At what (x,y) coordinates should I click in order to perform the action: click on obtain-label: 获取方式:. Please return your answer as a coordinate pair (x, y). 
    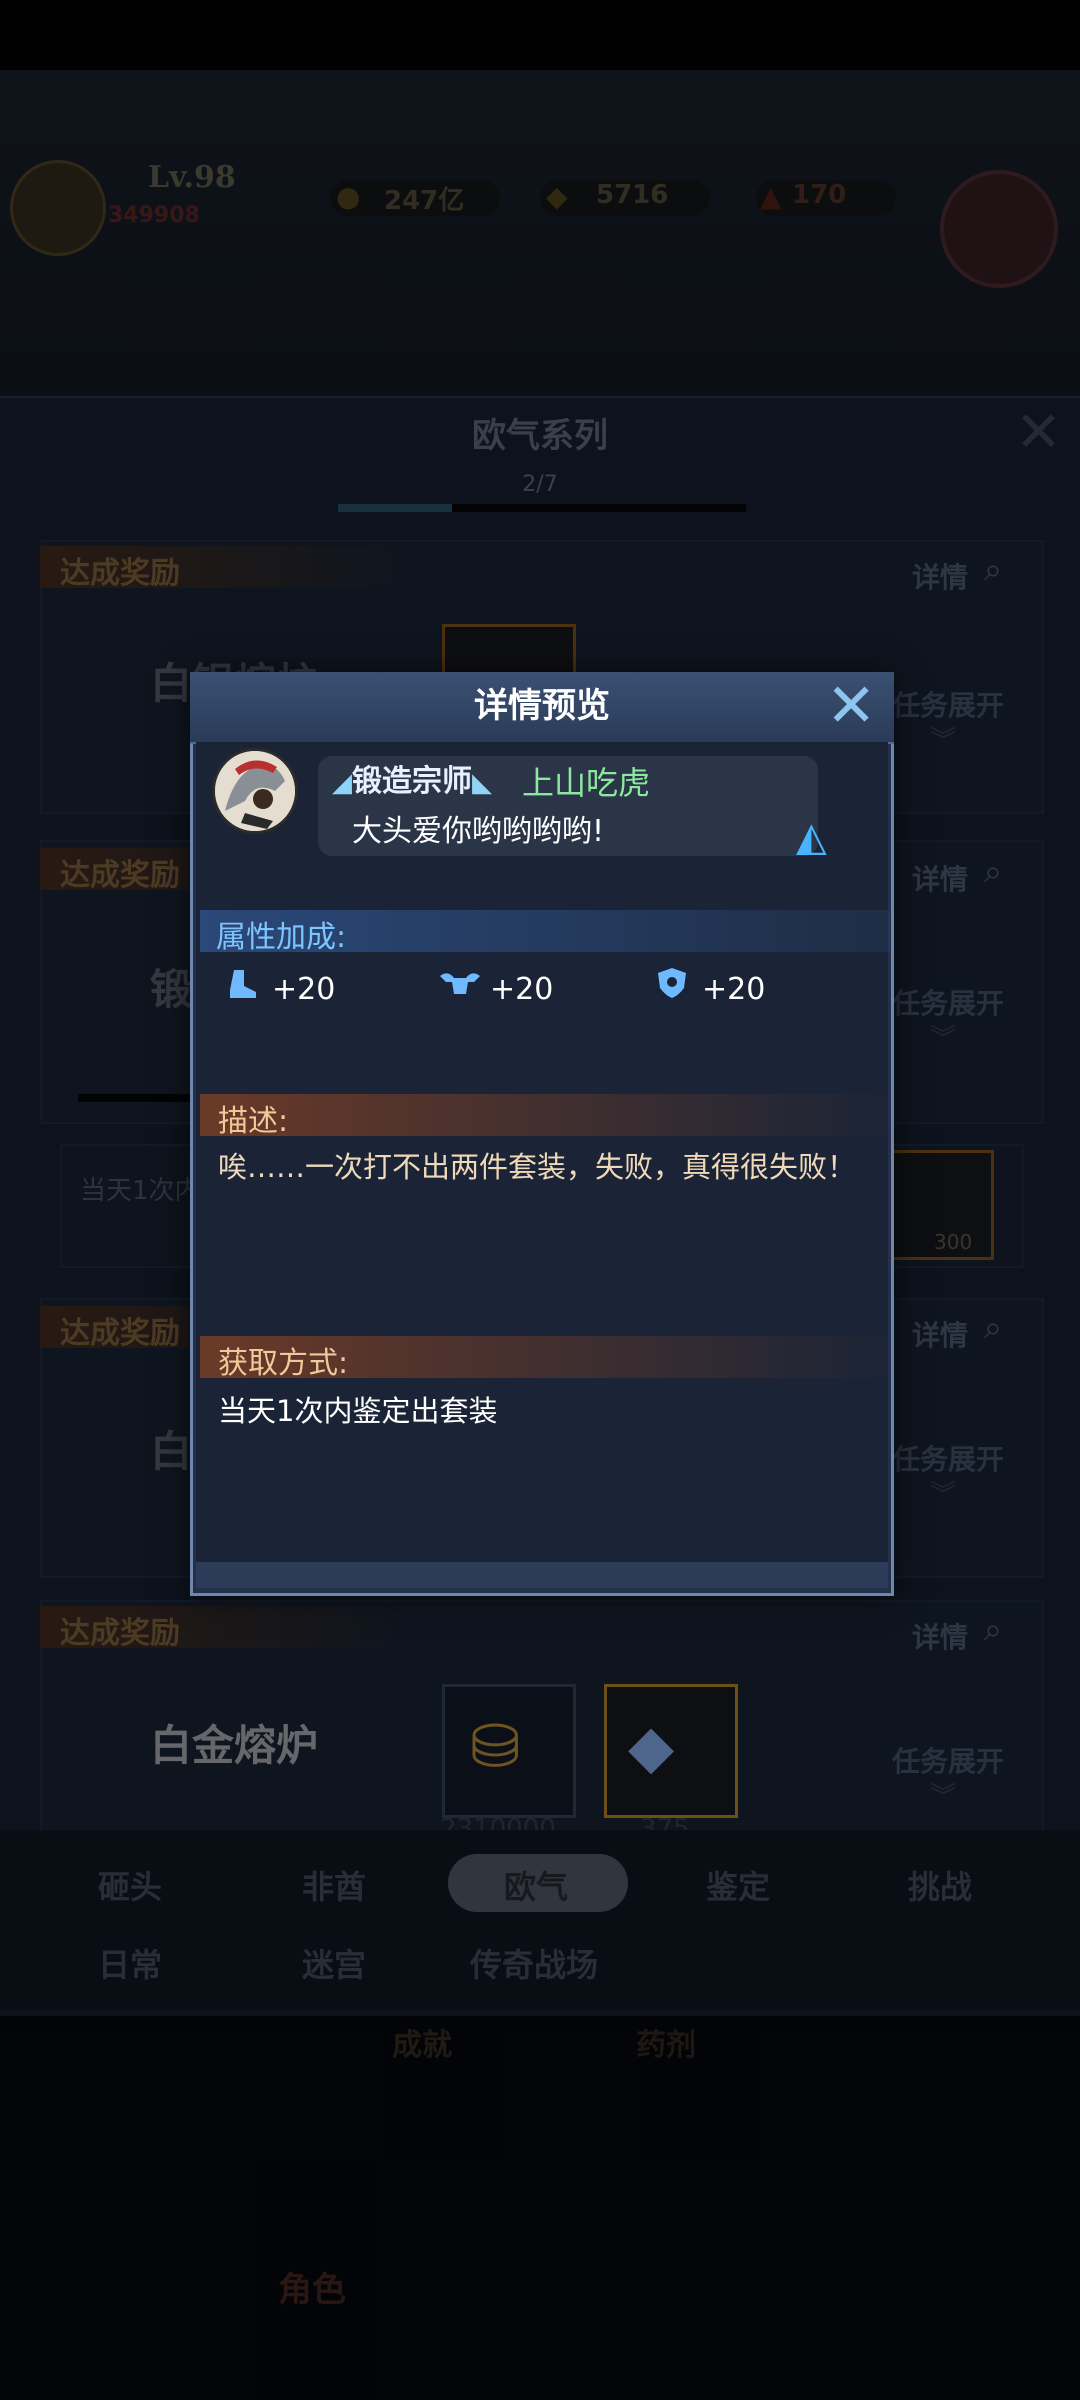
    Looking at the image, I should click on (283, 1363).